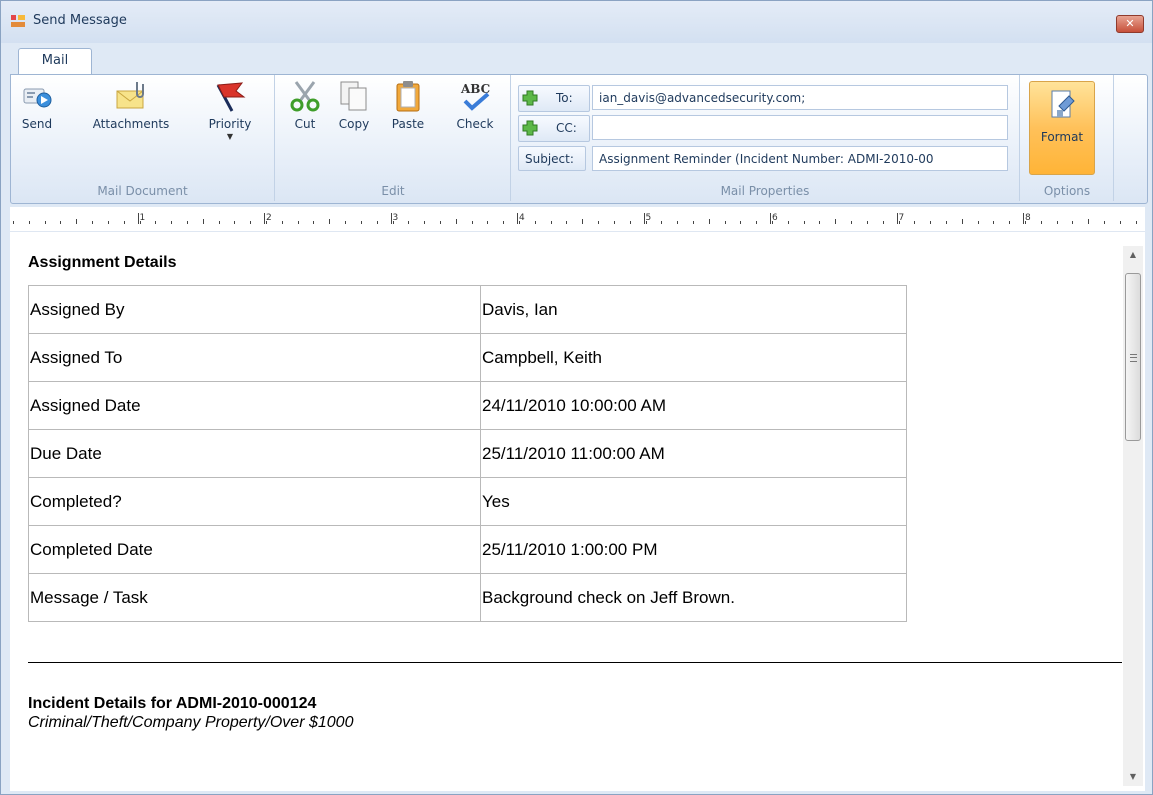 The width and height of the screenshot is (1153, 795). What do you see at coordinates (1067, 191) in the screenshot?
I see `group-label-options: Options` at bounding box center [1067, 191].